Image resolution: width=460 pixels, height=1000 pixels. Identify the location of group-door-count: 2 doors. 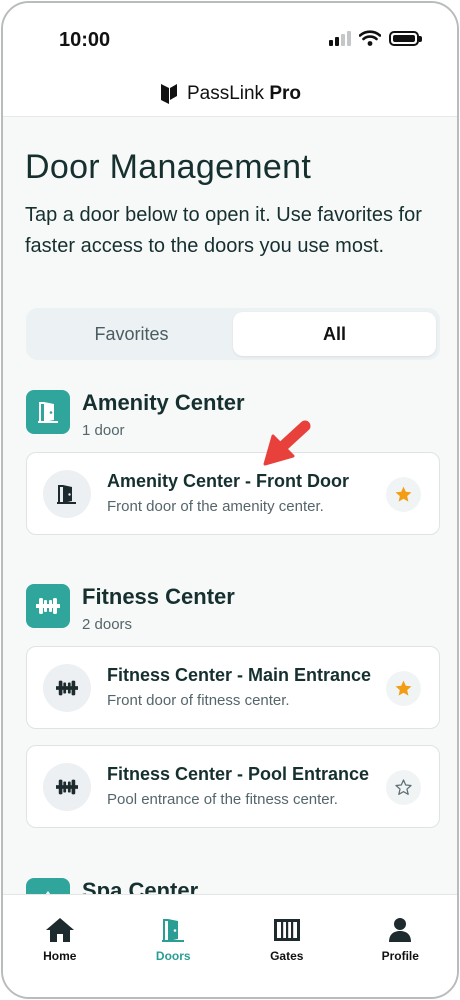
(107, 624).